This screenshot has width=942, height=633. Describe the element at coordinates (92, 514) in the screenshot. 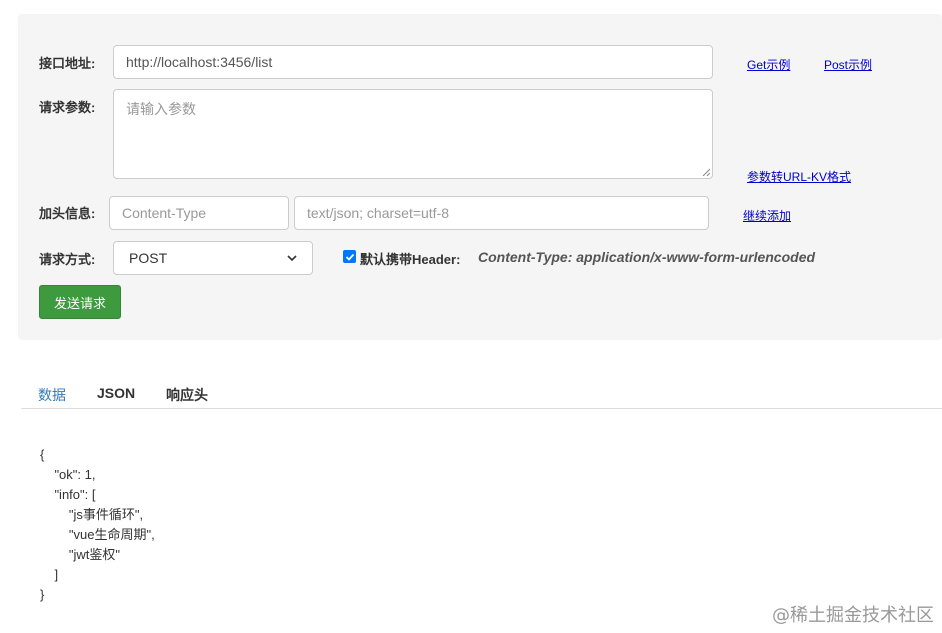

I see `response-line: "js事件循环",` at that location.